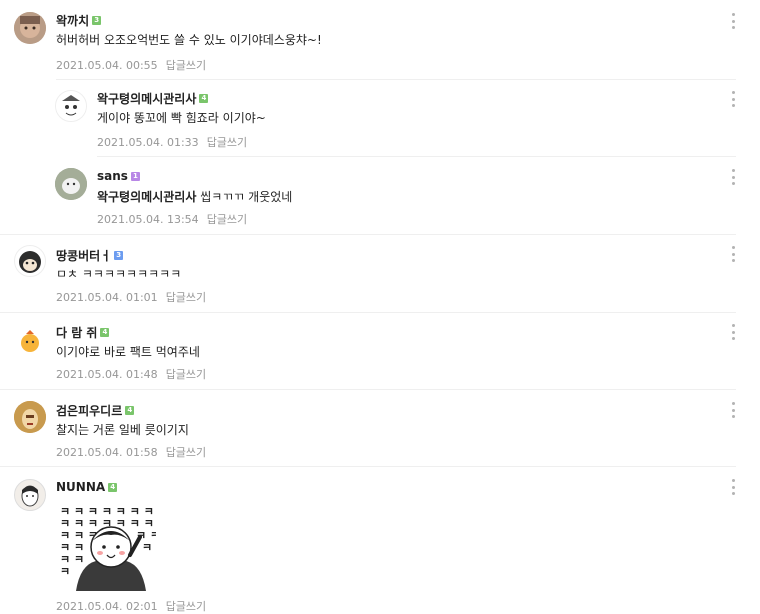 Image resolution: width=760 pixels, height=614 pixels. Describe the element at coordinates (112, 176) in the screenshot. I see `author-nickname: sans` at that location.